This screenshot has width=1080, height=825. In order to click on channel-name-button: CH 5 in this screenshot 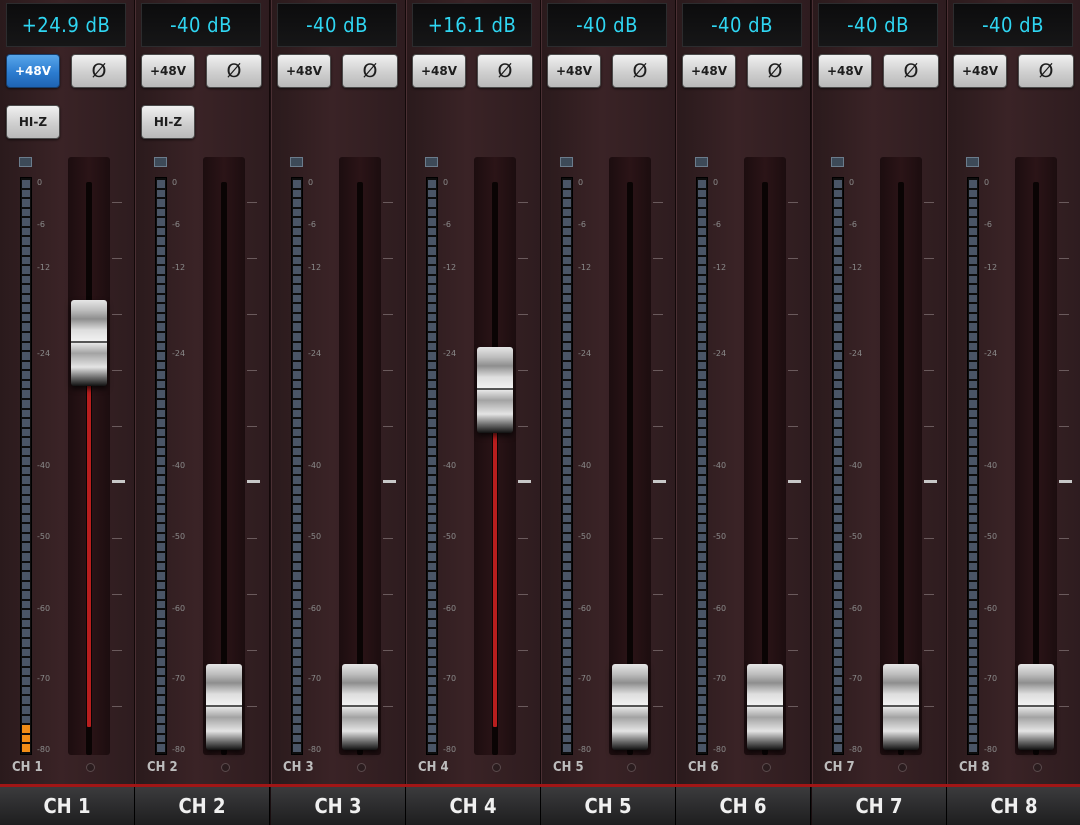, I will do `click(608, 806)`.